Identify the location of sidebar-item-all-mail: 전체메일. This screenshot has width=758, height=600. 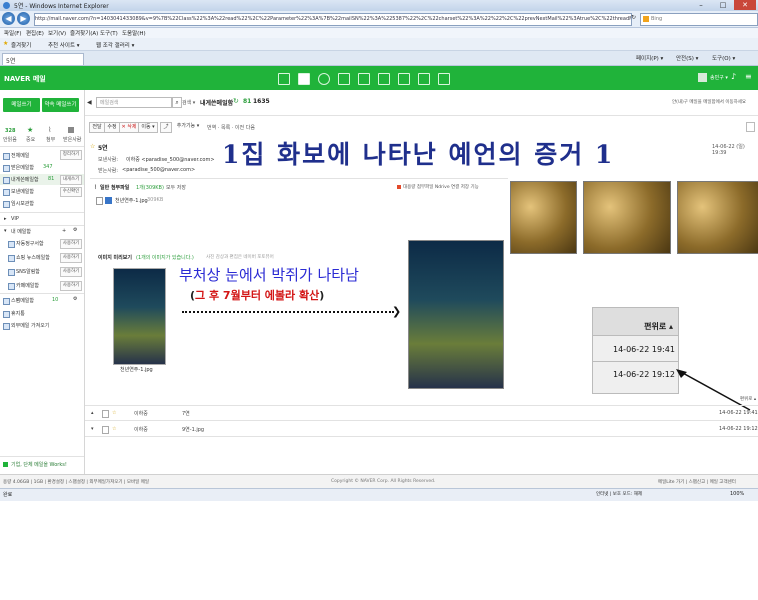
(20, 155).